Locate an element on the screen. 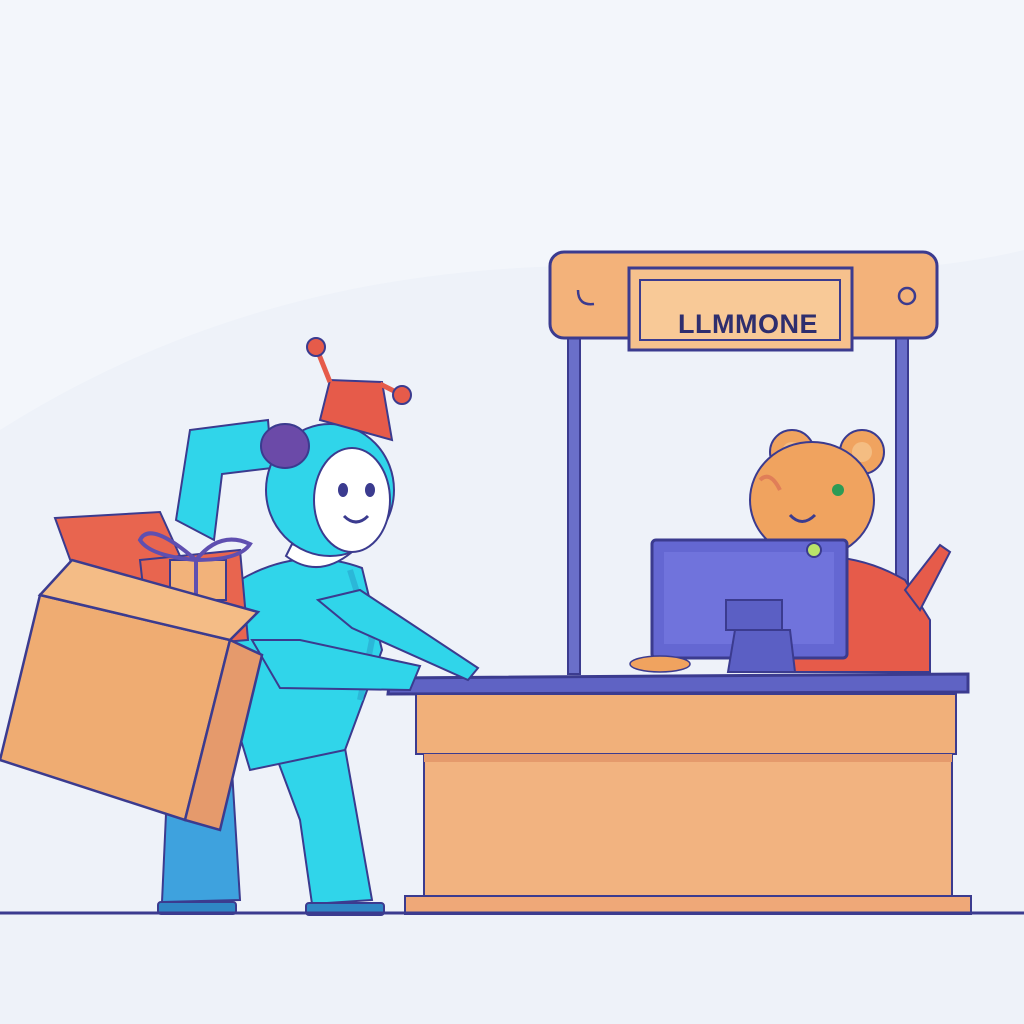 The image size is (1024, 1024). desk-top is located at coordinates (678, 684).